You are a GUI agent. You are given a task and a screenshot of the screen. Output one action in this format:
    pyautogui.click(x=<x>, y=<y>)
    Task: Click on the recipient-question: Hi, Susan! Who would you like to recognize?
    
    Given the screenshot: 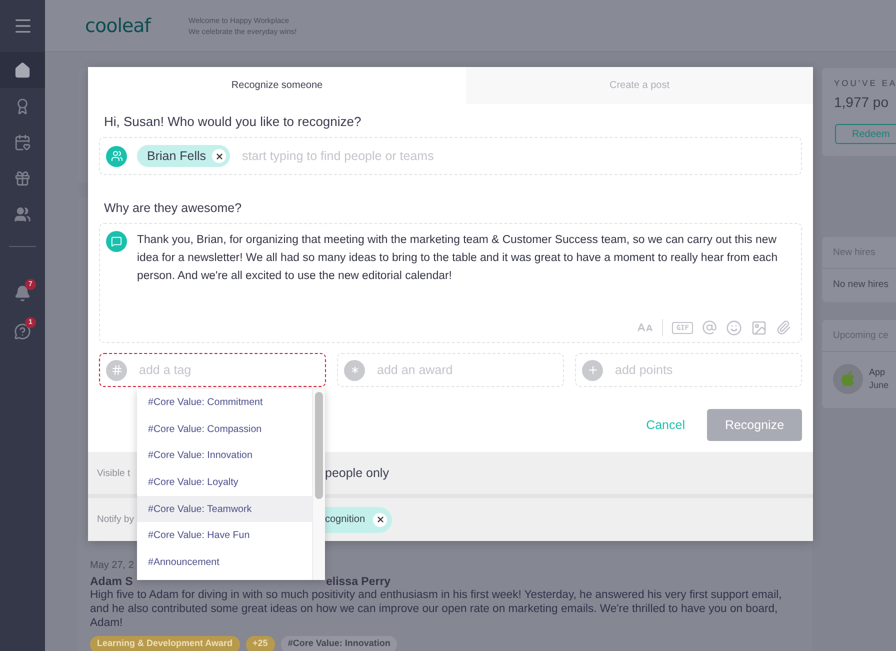 What is the action you would take?
    pyautogui.click(x=232, y=121)
    